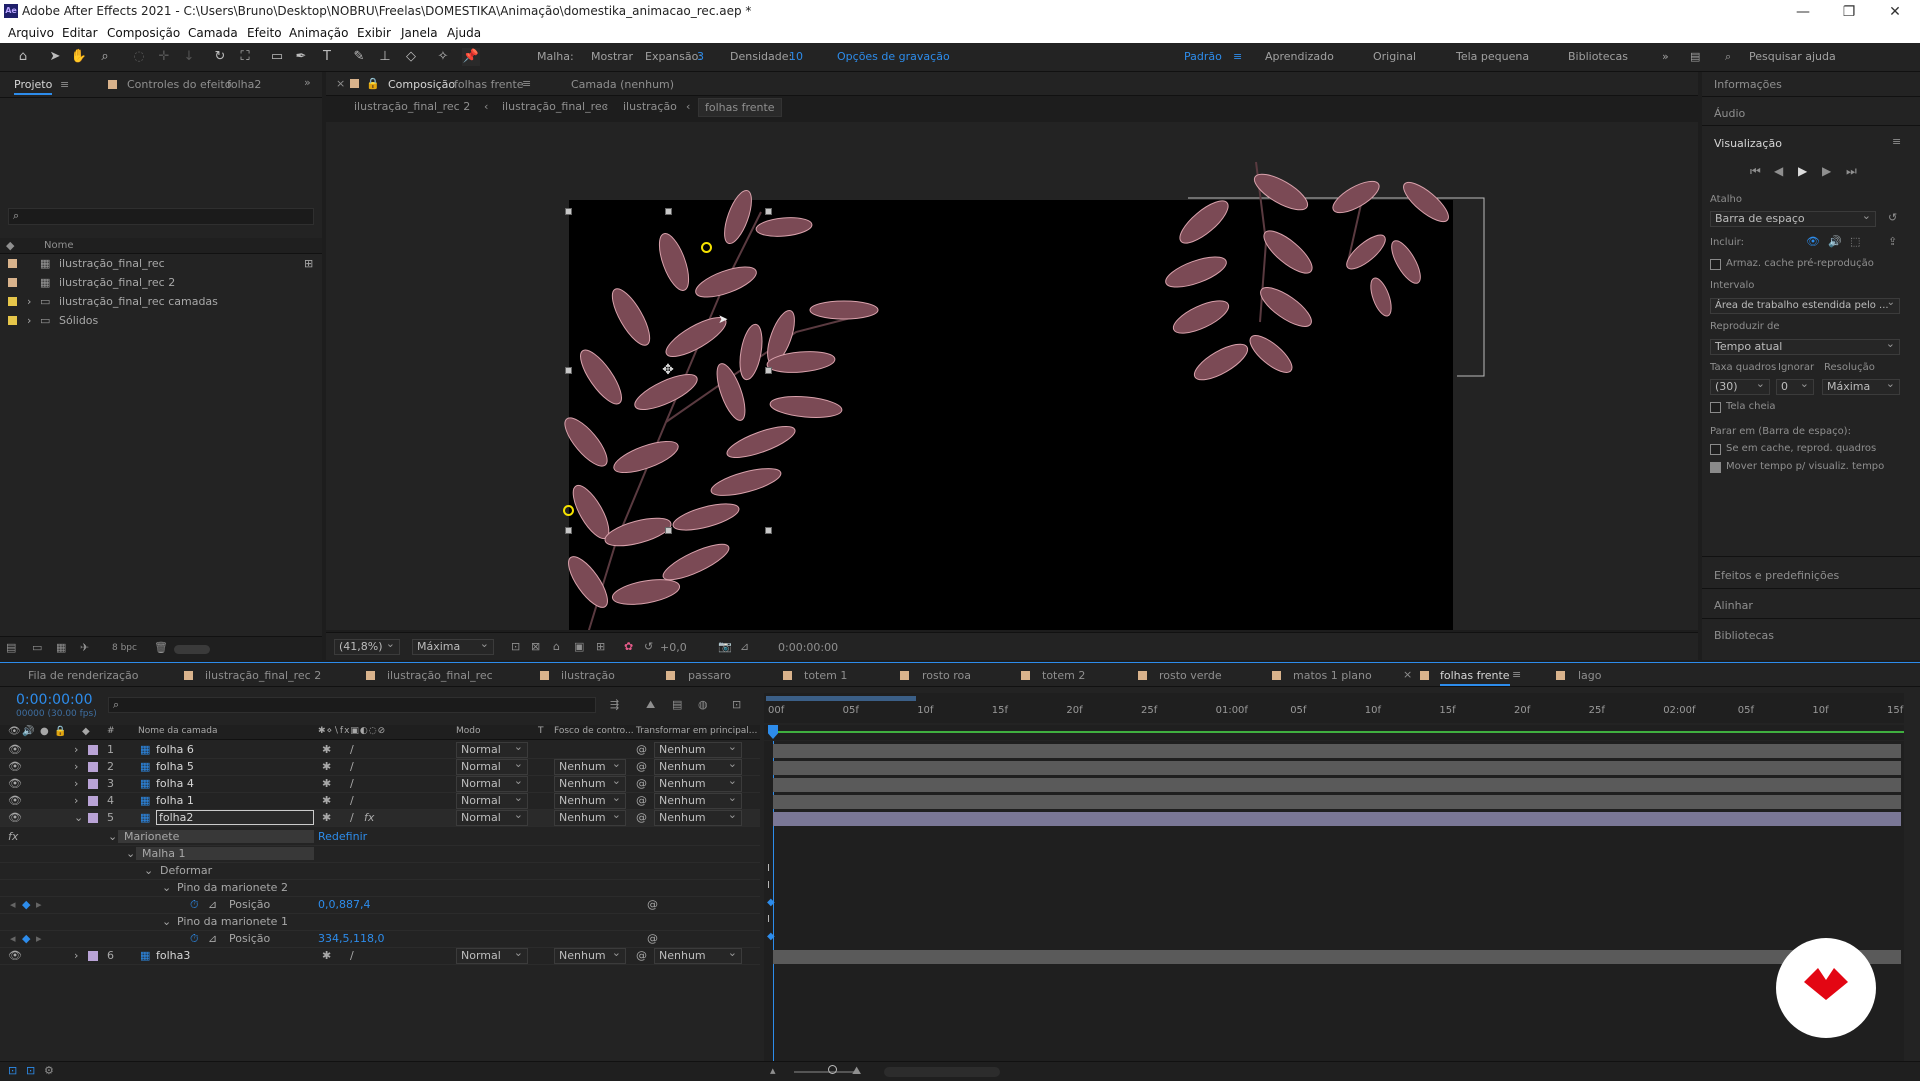 This screenshot has height=1081, width=1920. I want to click on reset-icon: ↺, so click(1892, 217).